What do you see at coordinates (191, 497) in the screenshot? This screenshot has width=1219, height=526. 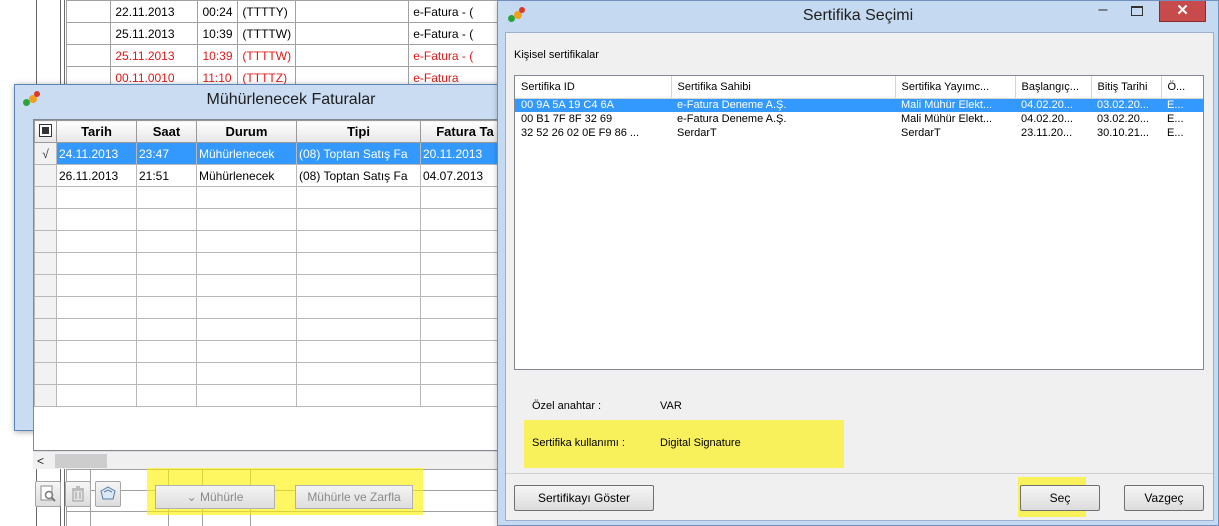 I see `seal-chevron-icon: ⌄` at bounding box center [191, 497].